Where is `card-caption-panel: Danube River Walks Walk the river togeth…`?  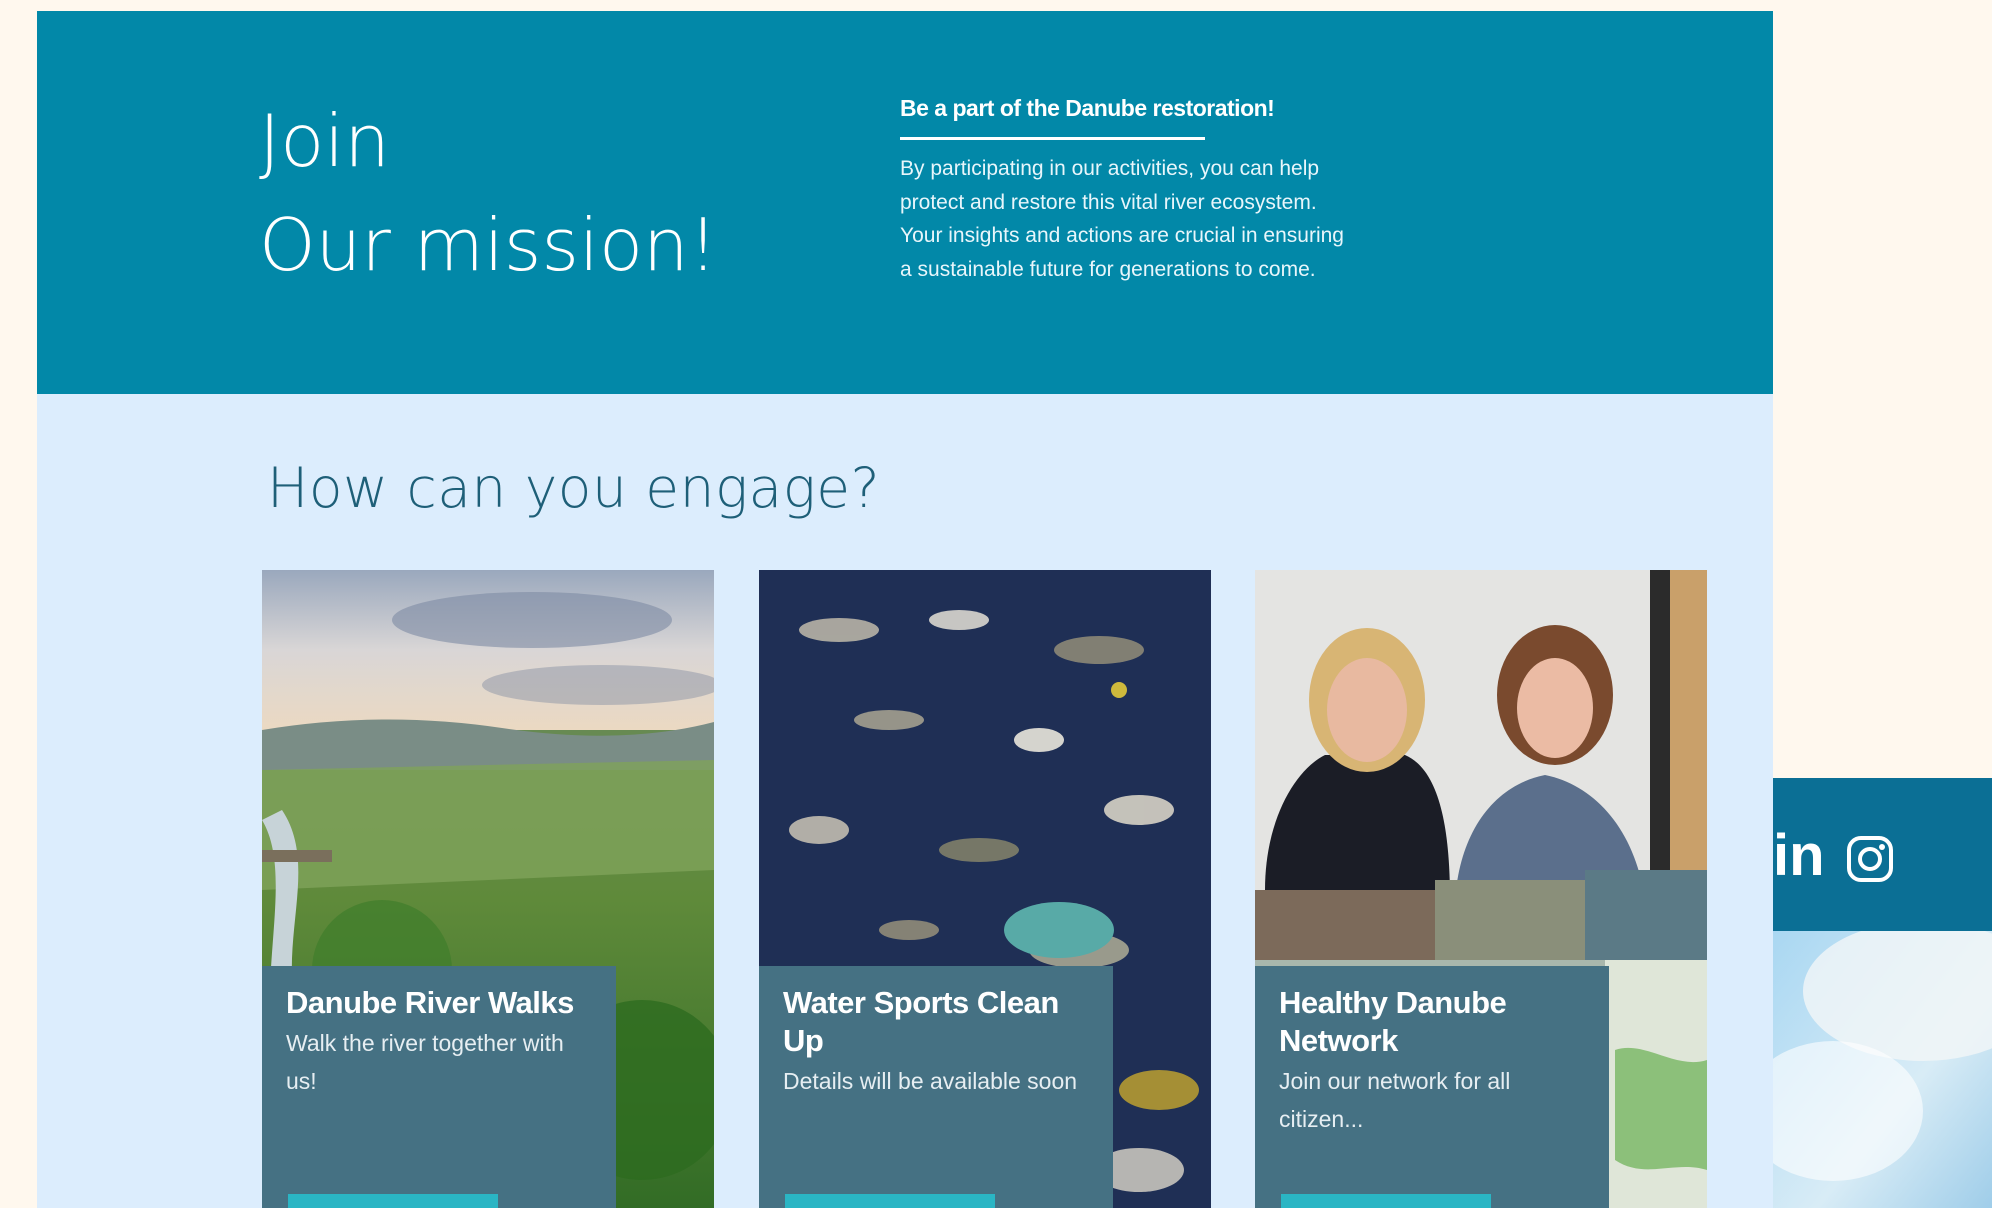
card-caption-panel: Danube River Walks Walk the river togeth… is located at coordinates (439, 1087).